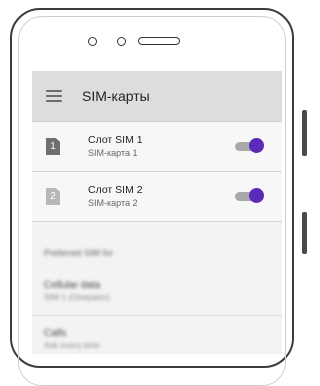 This screenshot has height=386, width=320. What do you see at coordinates (115, 140) in the screenshot?
I see `sim-slot-title: Слот SIM 1` at bounding box center [115, 140].